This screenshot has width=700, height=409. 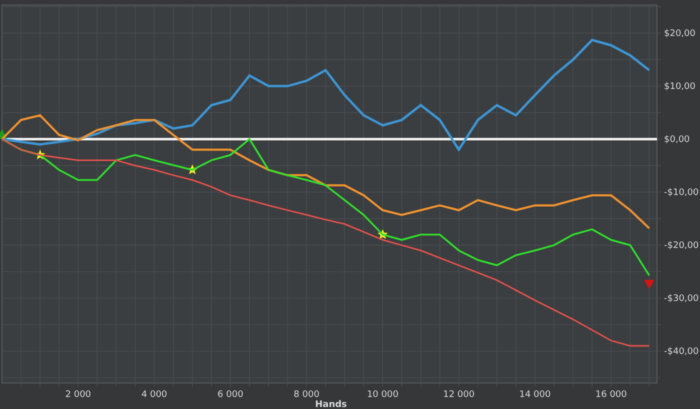 What do you see at coordinates (681, 246) in the screenshot?
I see `tick-label: -$20,00` at bounding box center [681, 246].